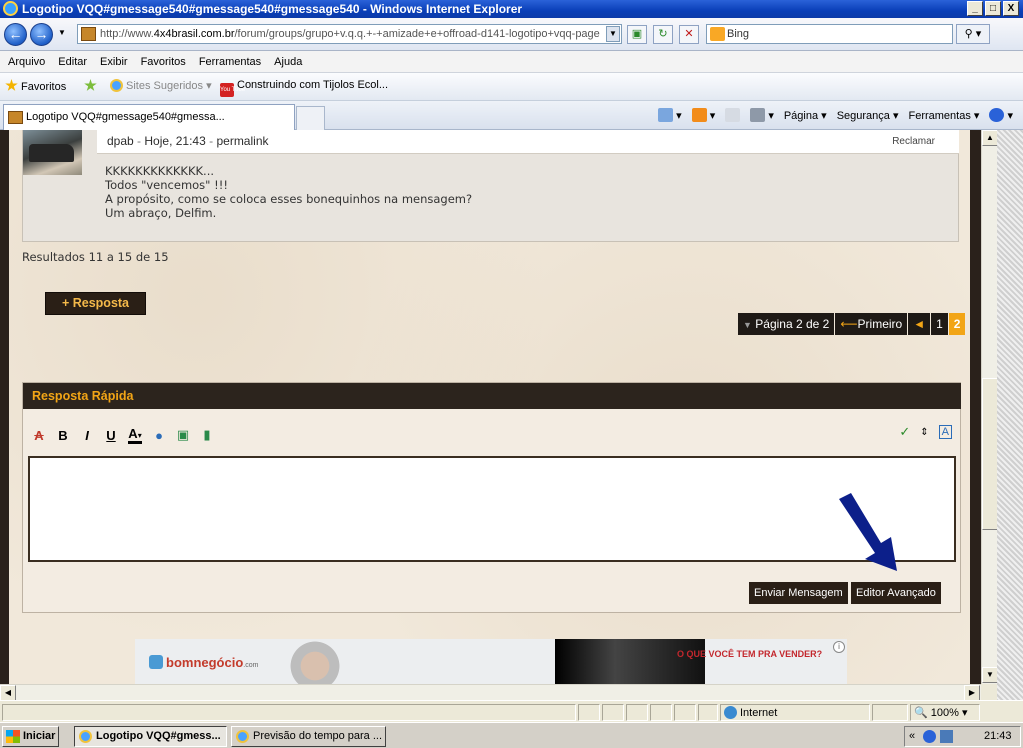  What do you see at coordinates (230, 62) in the screenshot?
I see `menu-ferramentas: Ferramentas` at bounding box center [230, 62].